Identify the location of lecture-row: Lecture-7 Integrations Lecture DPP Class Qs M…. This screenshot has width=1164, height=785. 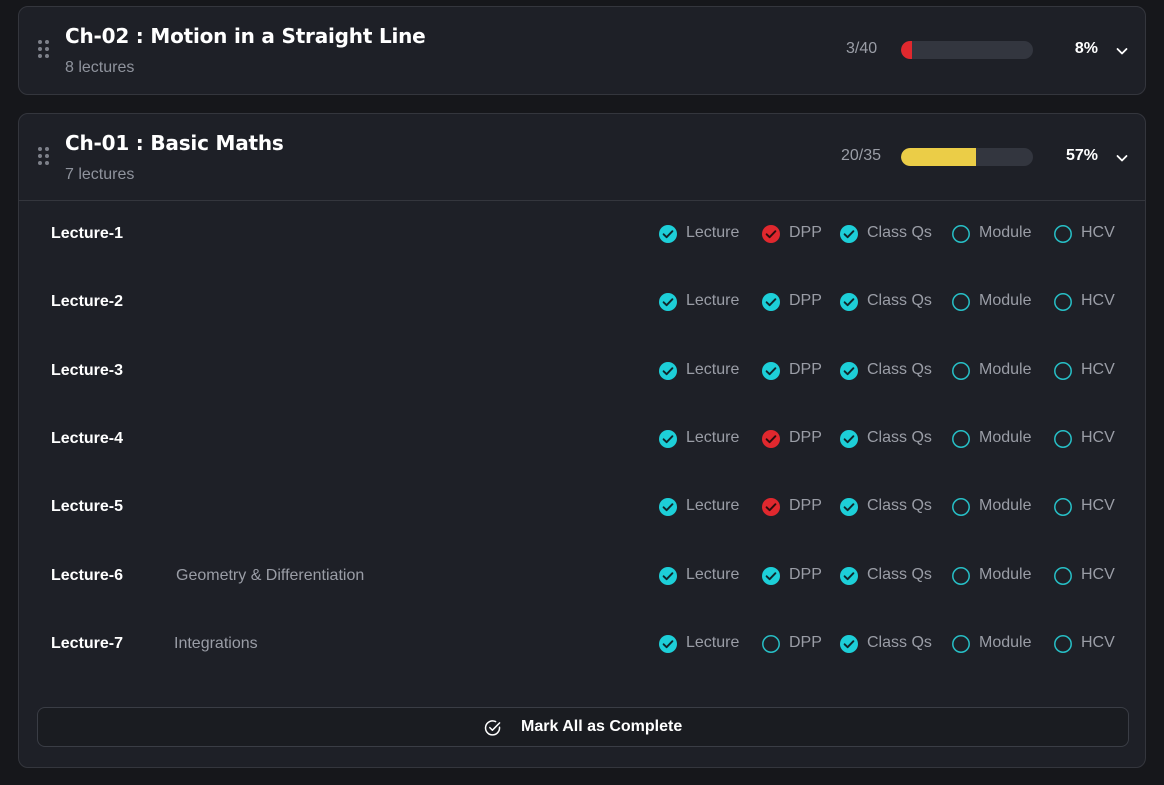
(582, 644).